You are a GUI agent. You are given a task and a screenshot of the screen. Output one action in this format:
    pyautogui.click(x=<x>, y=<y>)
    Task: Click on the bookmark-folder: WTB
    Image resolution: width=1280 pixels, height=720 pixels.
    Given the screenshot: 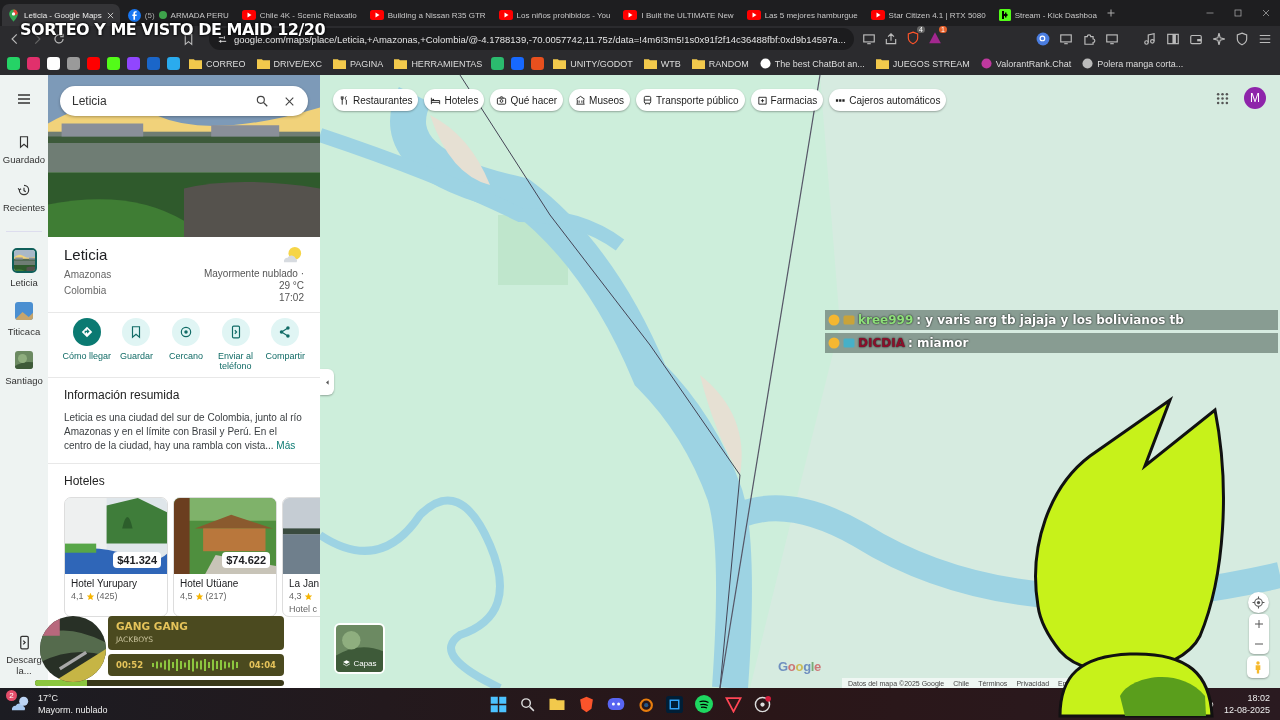 What is the action you would take?
    pyautogui.click(x=662, y=63)
    